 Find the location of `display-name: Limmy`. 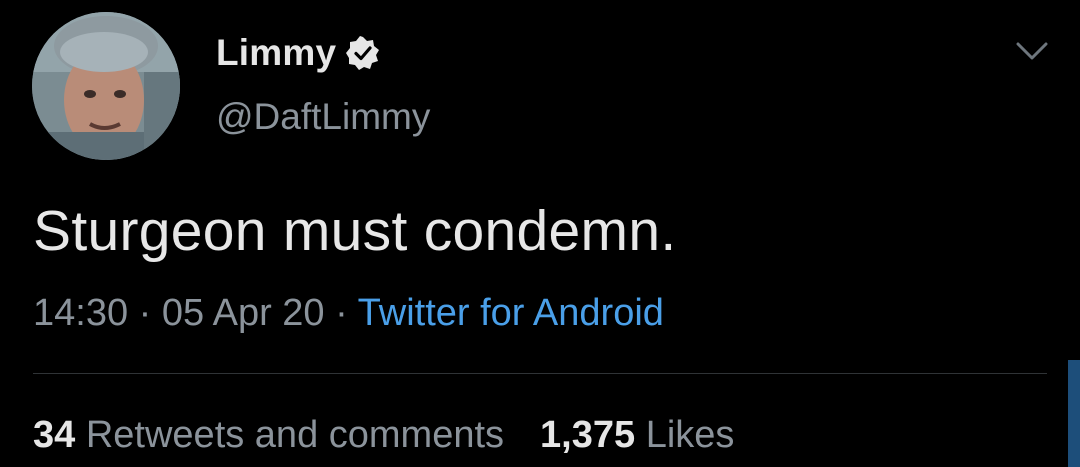

display-name: Limmy is located at coordinates (276, 53).